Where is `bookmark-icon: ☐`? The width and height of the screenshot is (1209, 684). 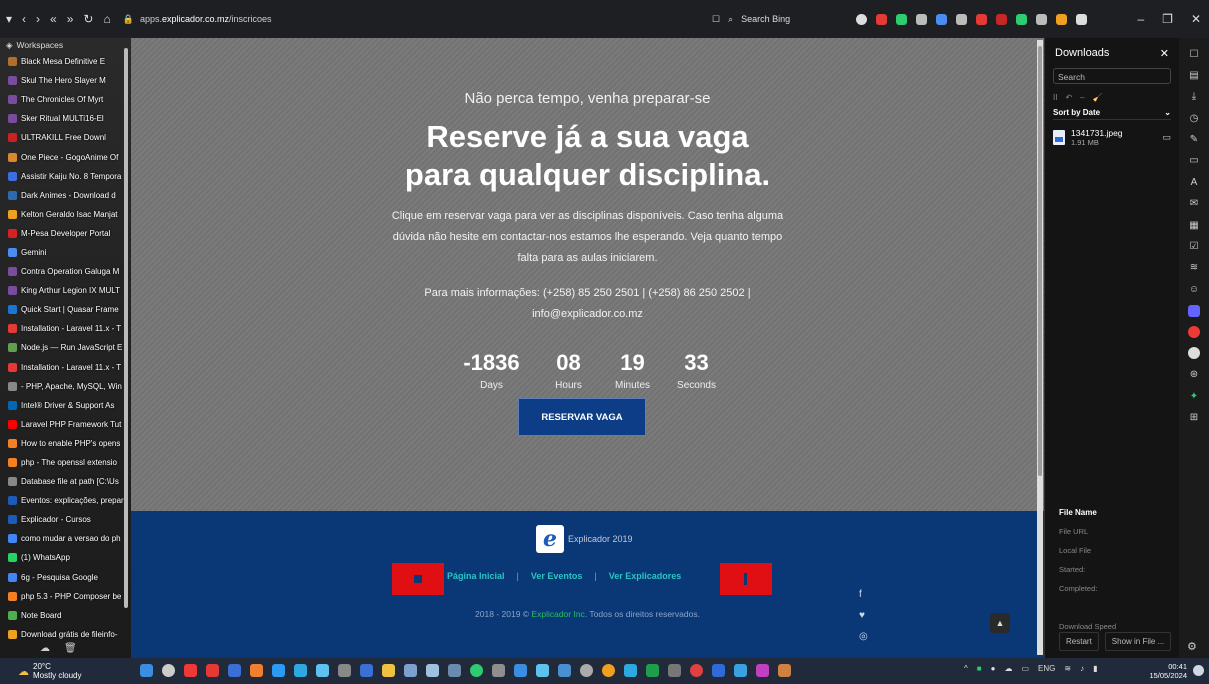
bookmark-icon: ☐ is located at coordinates (716, 19).